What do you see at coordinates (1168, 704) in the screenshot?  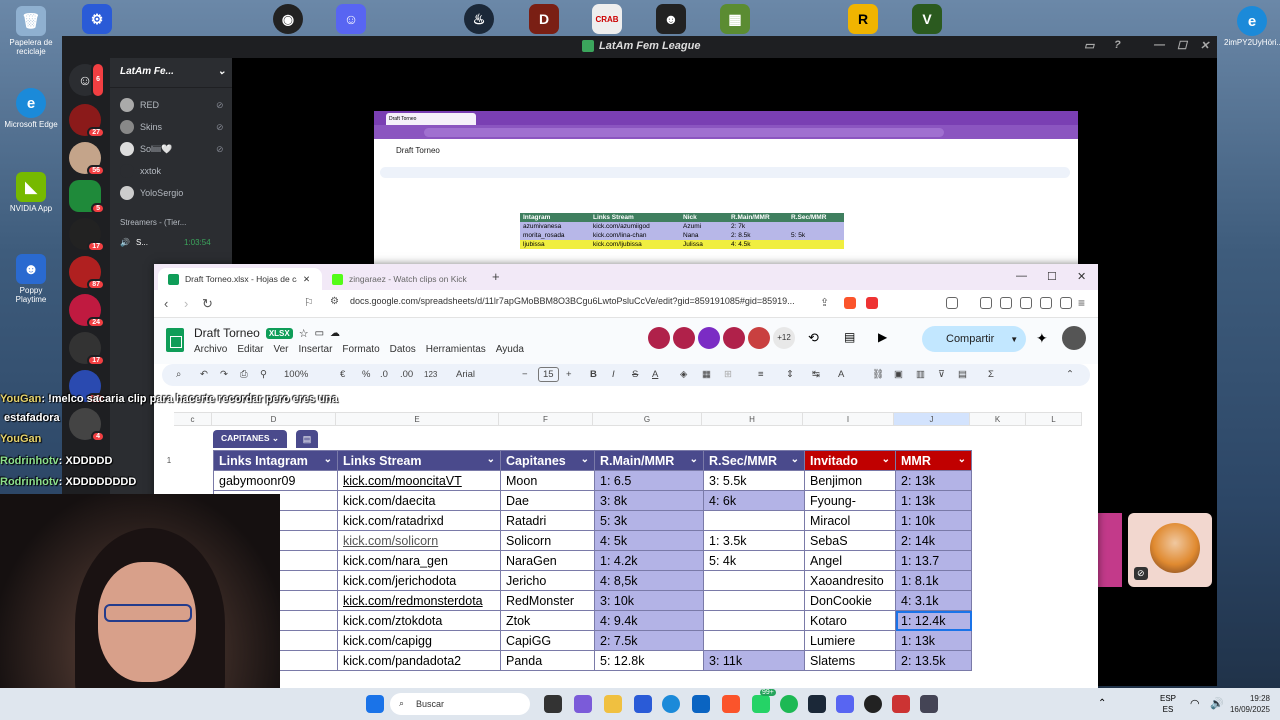 I see `language-indicator: ESP ES` at bounding box center [1168, 704].